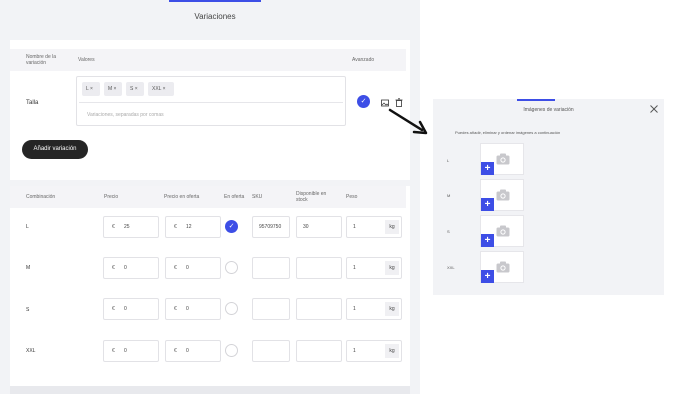 The height and width of the screenshot is (394, 700). What do you see at coordinates (319, 309) in the screenshot?
I see `row-s-stock-input` at bounding box center [319, 309].